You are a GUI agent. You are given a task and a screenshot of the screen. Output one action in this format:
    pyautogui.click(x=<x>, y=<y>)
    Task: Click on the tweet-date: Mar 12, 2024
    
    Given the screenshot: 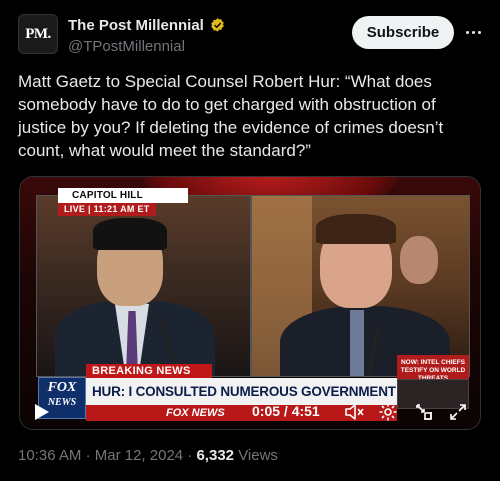 What is the action you would take?
    pyautogui.click(x=139, y=455)
    